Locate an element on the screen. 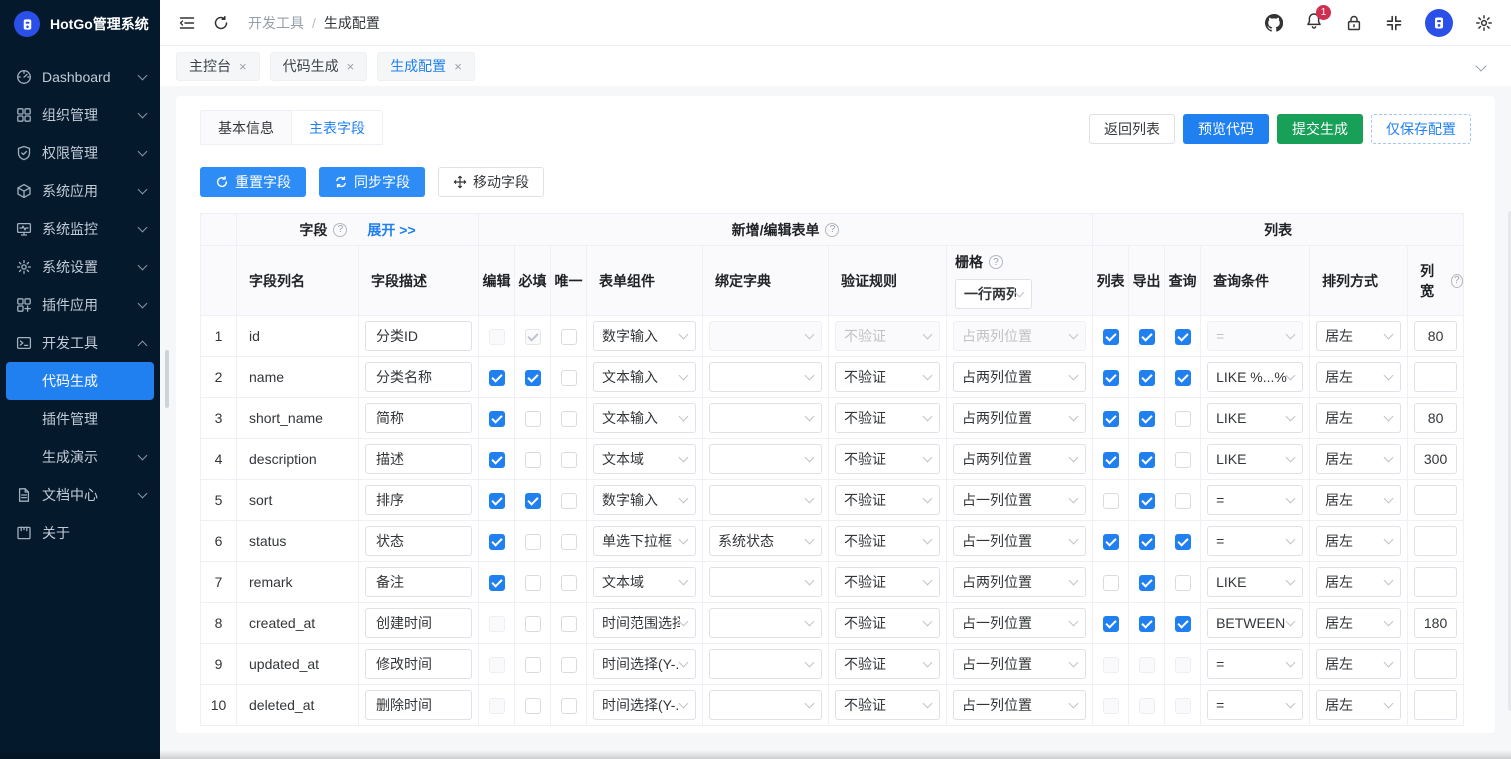 The width and height of the screenshot is (1511, 759). field-desc-input: 简称 is located at coordinates (418, 418).